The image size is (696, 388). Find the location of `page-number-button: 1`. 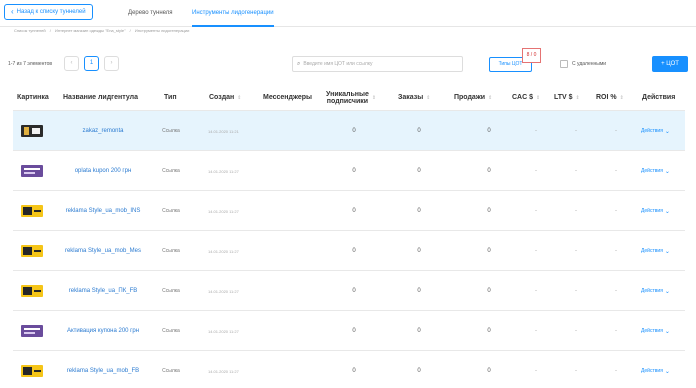

page-number-button: 1 is located at coordinates (91, 63).